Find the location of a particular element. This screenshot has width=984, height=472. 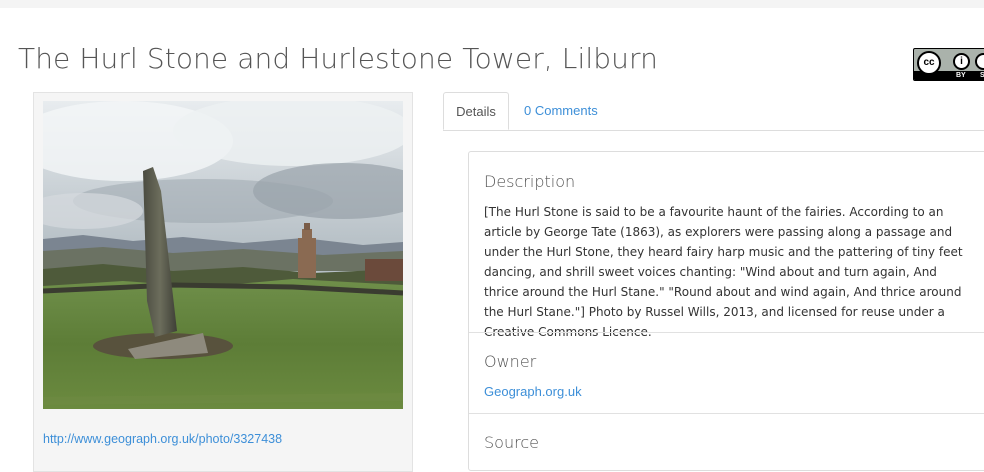

description-heading: Description is located at coordinates (530, 181).